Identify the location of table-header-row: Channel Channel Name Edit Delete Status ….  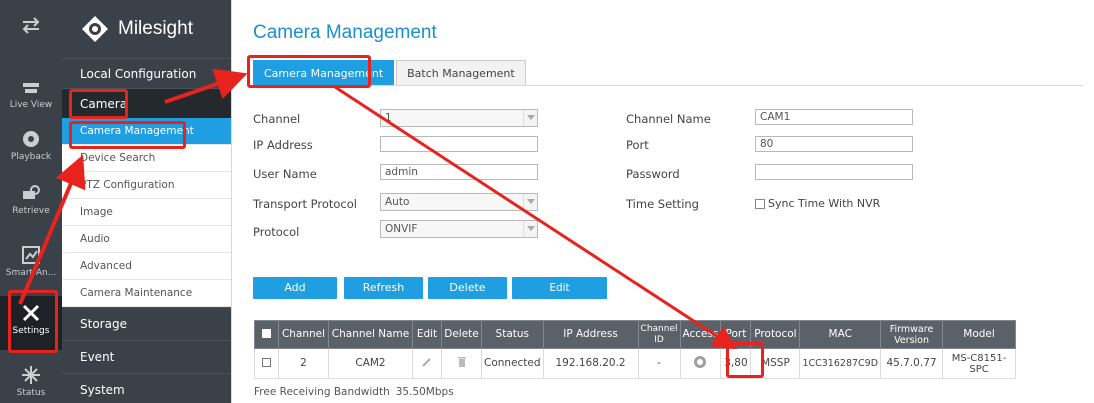
(635, 334).